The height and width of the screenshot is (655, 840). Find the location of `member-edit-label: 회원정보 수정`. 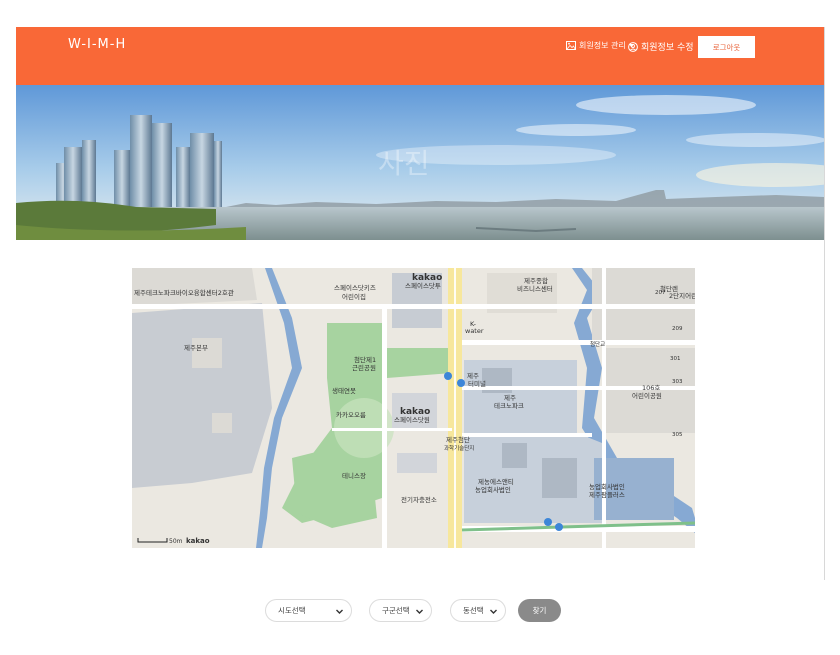

member-edit-label: 회원정보 수정 is located at coordinates (667, 48).